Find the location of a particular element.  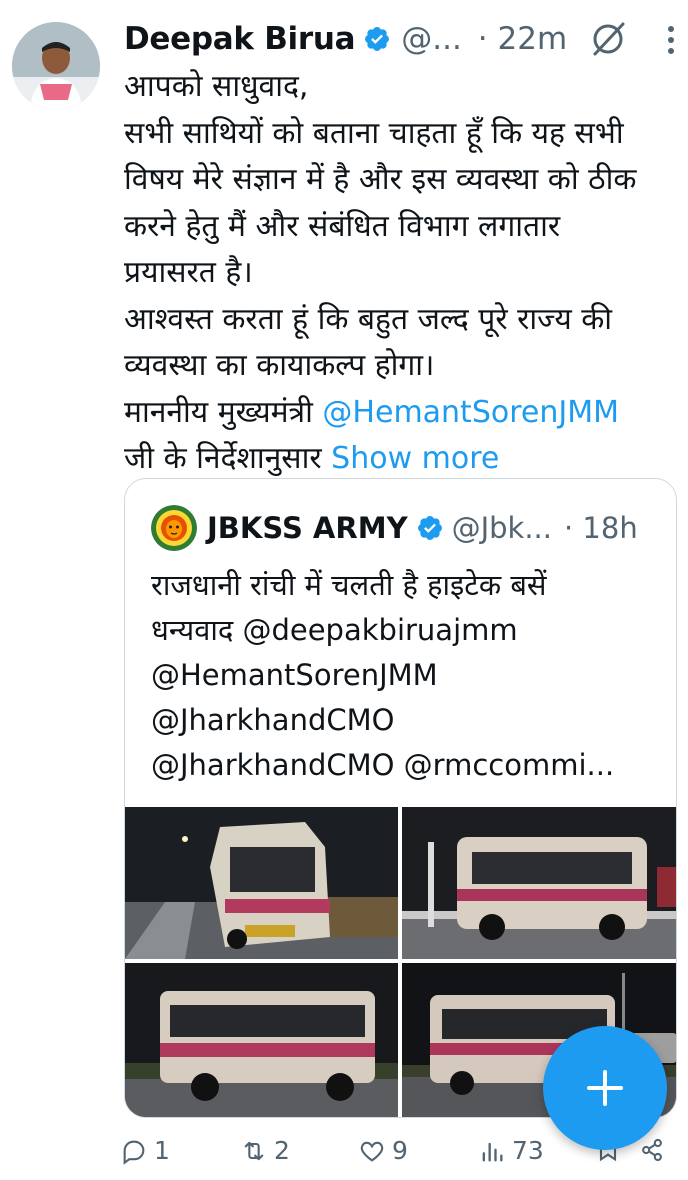

author-avatar is located at coordinates (56, 66).